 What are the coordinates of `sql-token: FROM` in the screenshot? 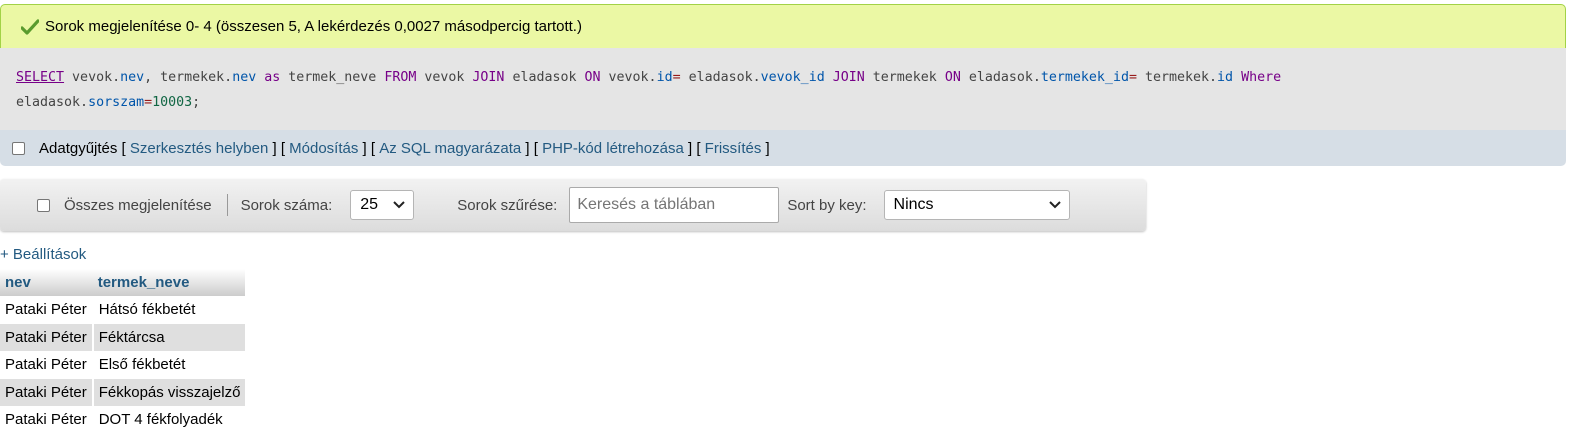 It's located at (400, 77).